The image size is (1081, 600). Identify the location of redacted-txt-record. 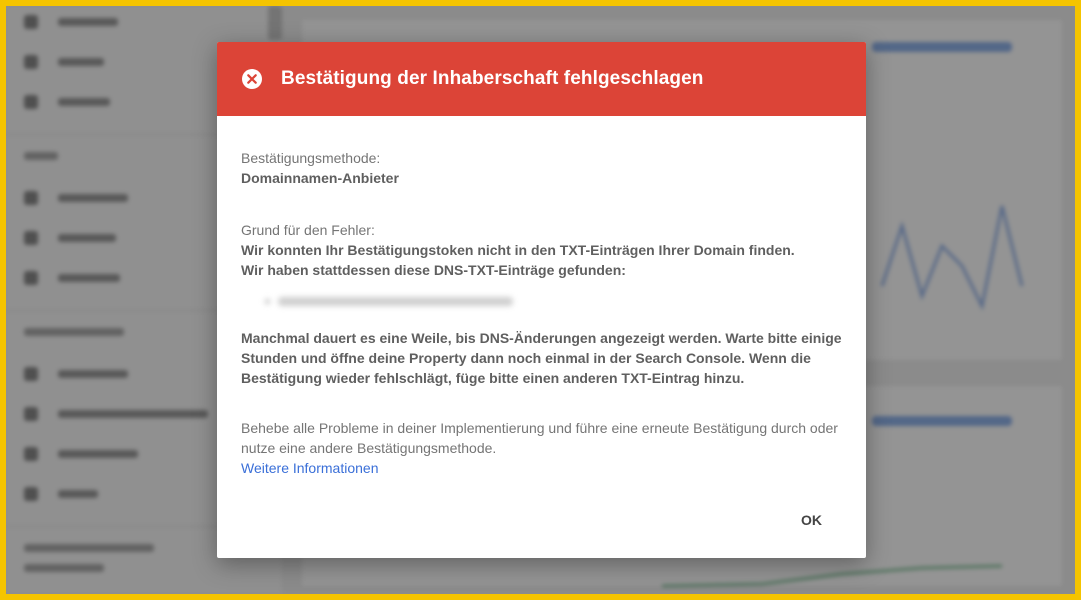
(395, 301).